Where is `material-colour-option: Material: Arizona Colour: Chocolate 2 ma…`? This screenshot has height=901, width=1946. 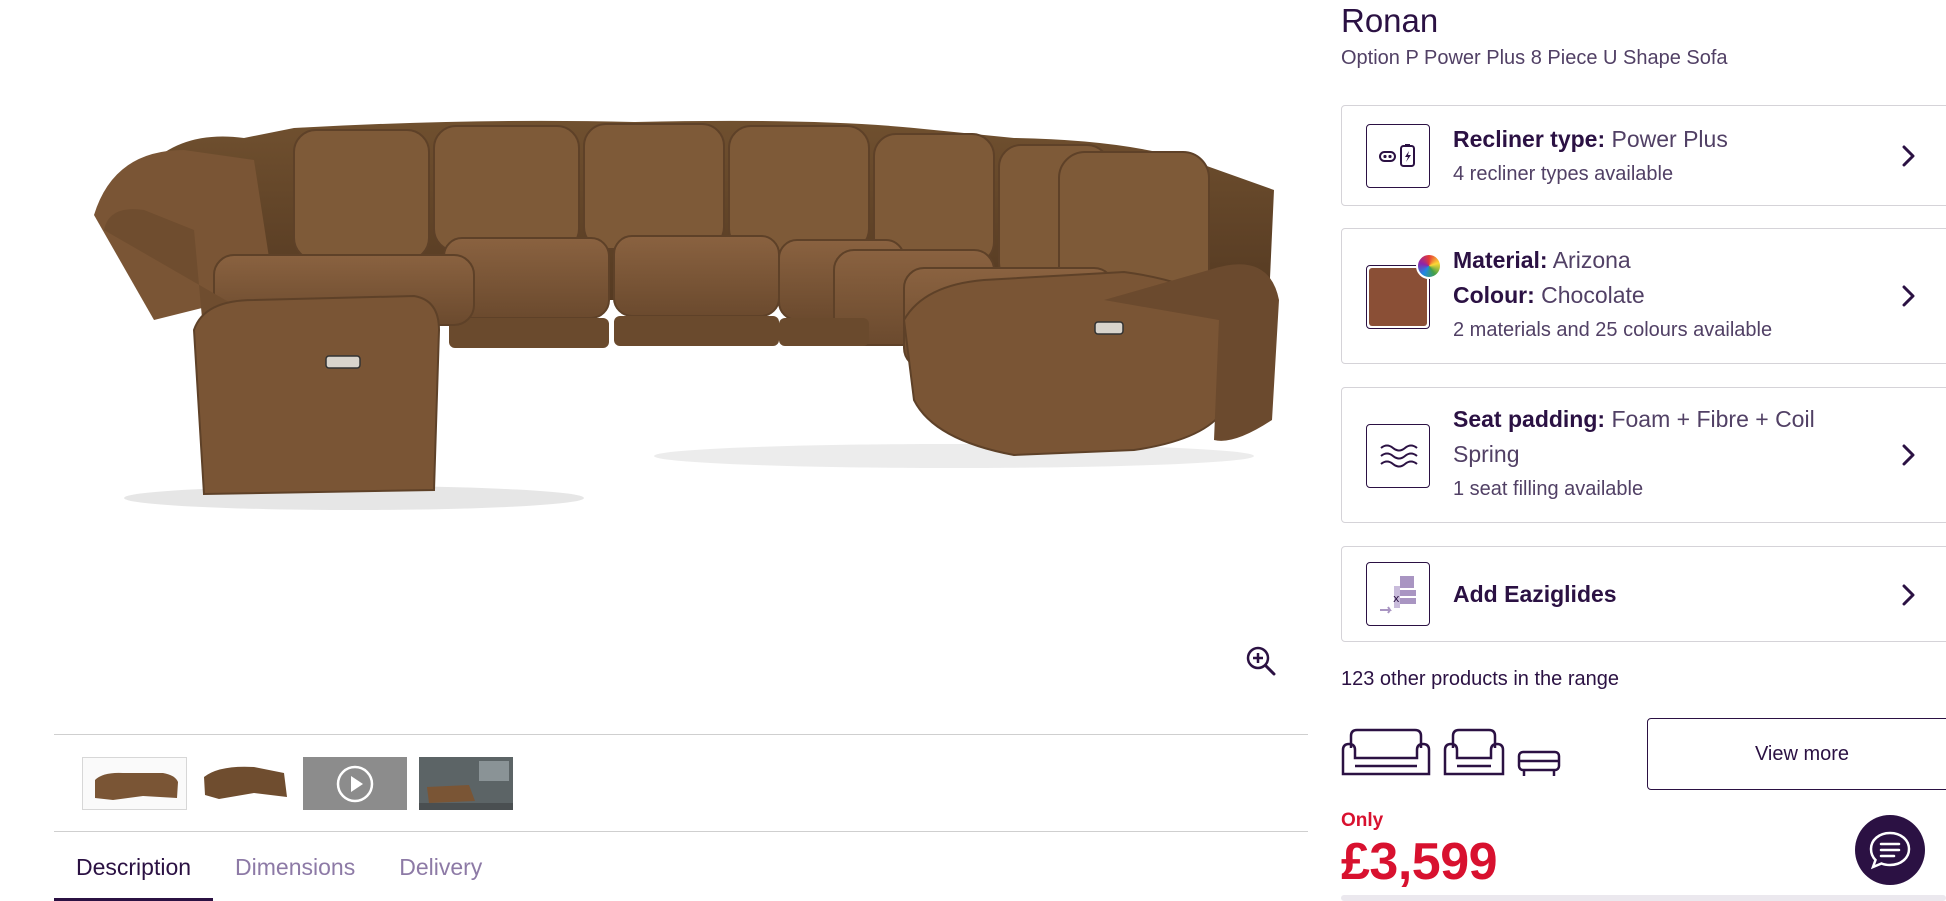
material-colour-option: Material: Arizona Colour: Chocolate 2 ma… is located at coordinates (1643, 296).